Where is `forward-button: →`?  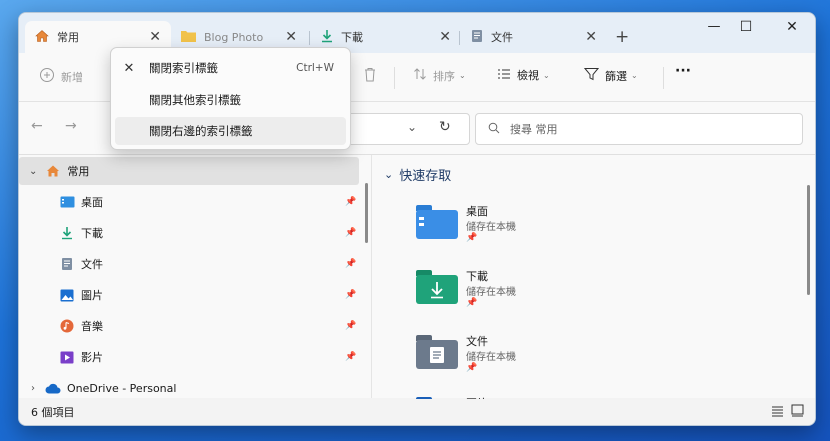 forward-button: → is located at coordinates (71, 126).